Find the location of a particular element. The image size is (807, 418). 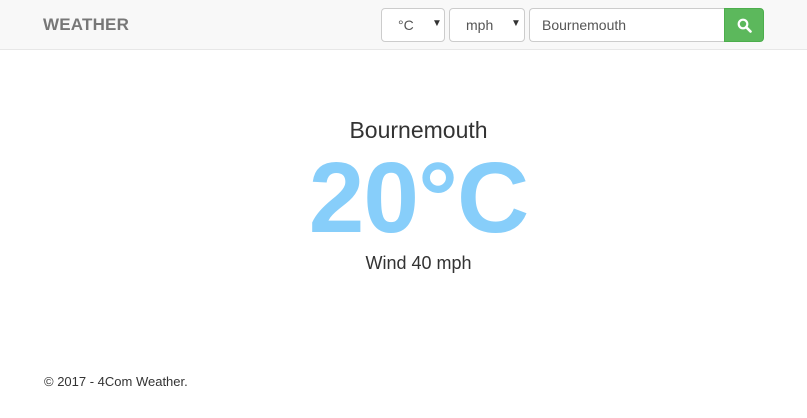

temperature-unit-select: °C ▼ is located at coordinates (413, 25).